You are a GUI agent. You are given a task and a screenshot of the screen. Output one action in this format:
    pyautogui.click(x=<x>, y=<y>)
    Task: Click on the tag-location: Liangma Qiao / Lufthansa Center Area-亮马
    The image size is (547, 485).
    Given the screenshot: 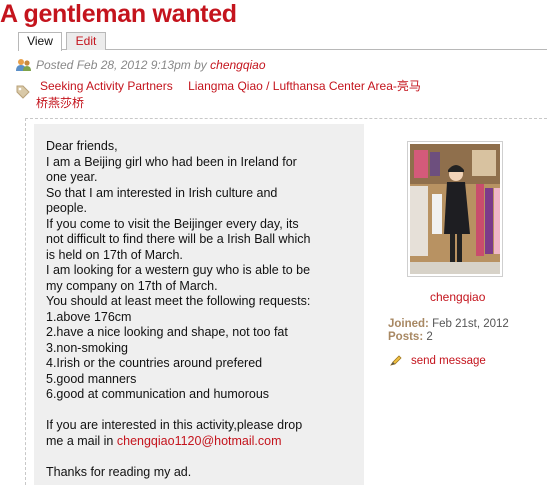 What is the action you would take?
    pyautogui.click(x=304, y=86)
    